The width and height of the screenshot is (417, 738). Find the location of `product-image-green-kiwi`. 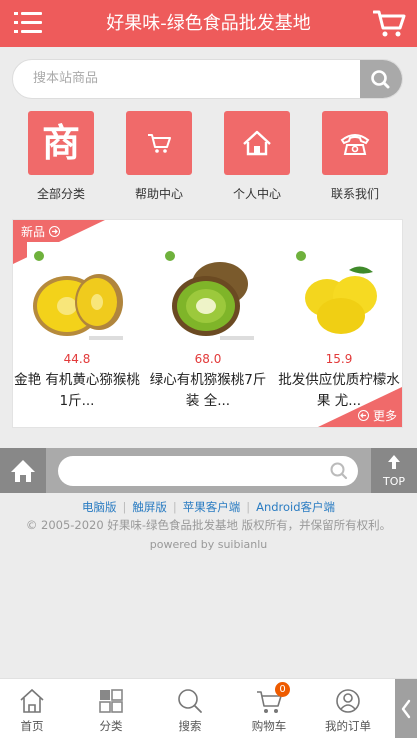

product-image-green-kiwi is located at coordinates (208, 293).